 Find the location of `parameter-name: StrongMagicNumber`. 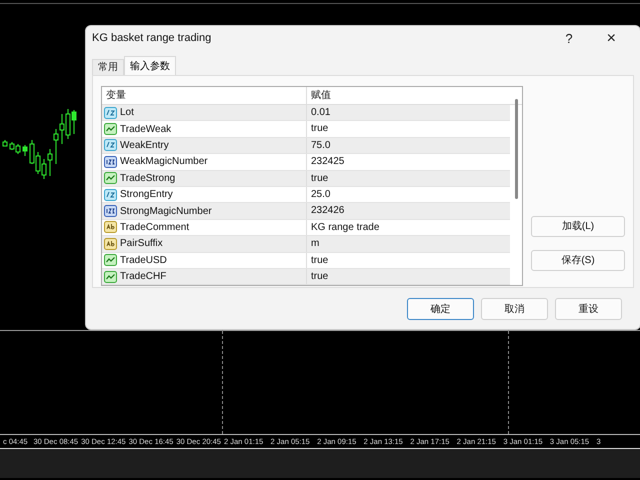

parameter-name: StrongMagicNumber is located at coordinates (166, 211).